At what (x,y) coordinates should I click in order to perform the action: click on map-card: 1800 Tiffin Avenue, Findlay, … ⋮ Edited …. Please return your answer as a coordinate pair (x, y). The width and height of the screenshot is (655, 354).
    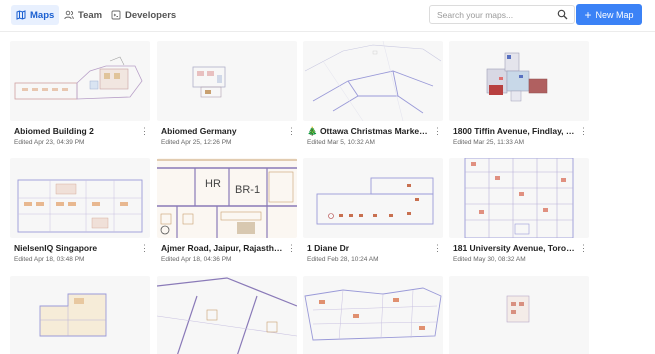
    Looking at the image, I should click on (519, 93).